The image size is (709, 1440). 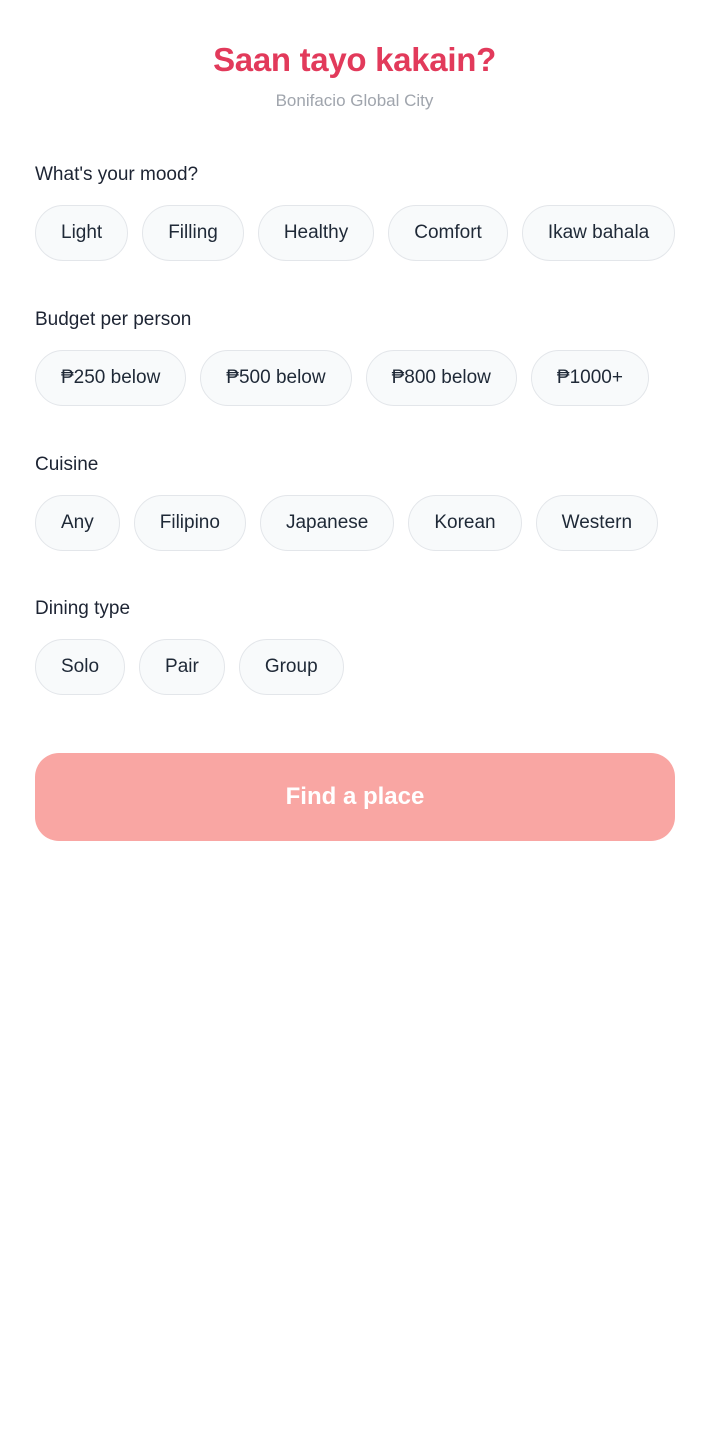 I want to click on dining-chip-pair: Pair, so click(x=182, y=667).